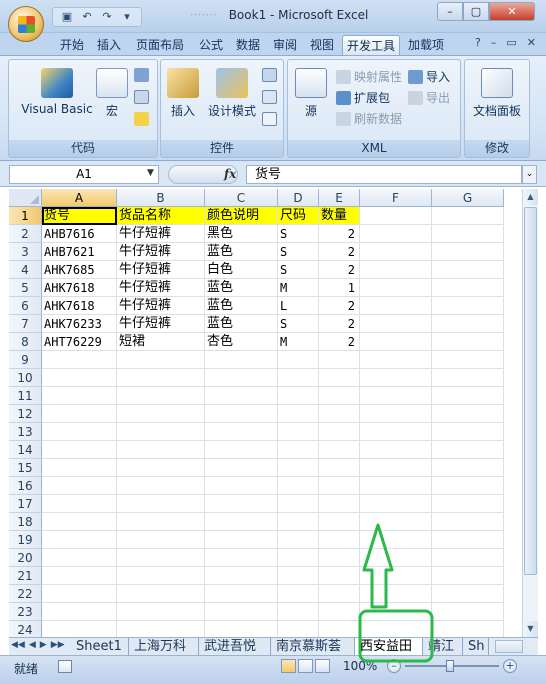  I want to click on column-header: A, so click(79, 198).